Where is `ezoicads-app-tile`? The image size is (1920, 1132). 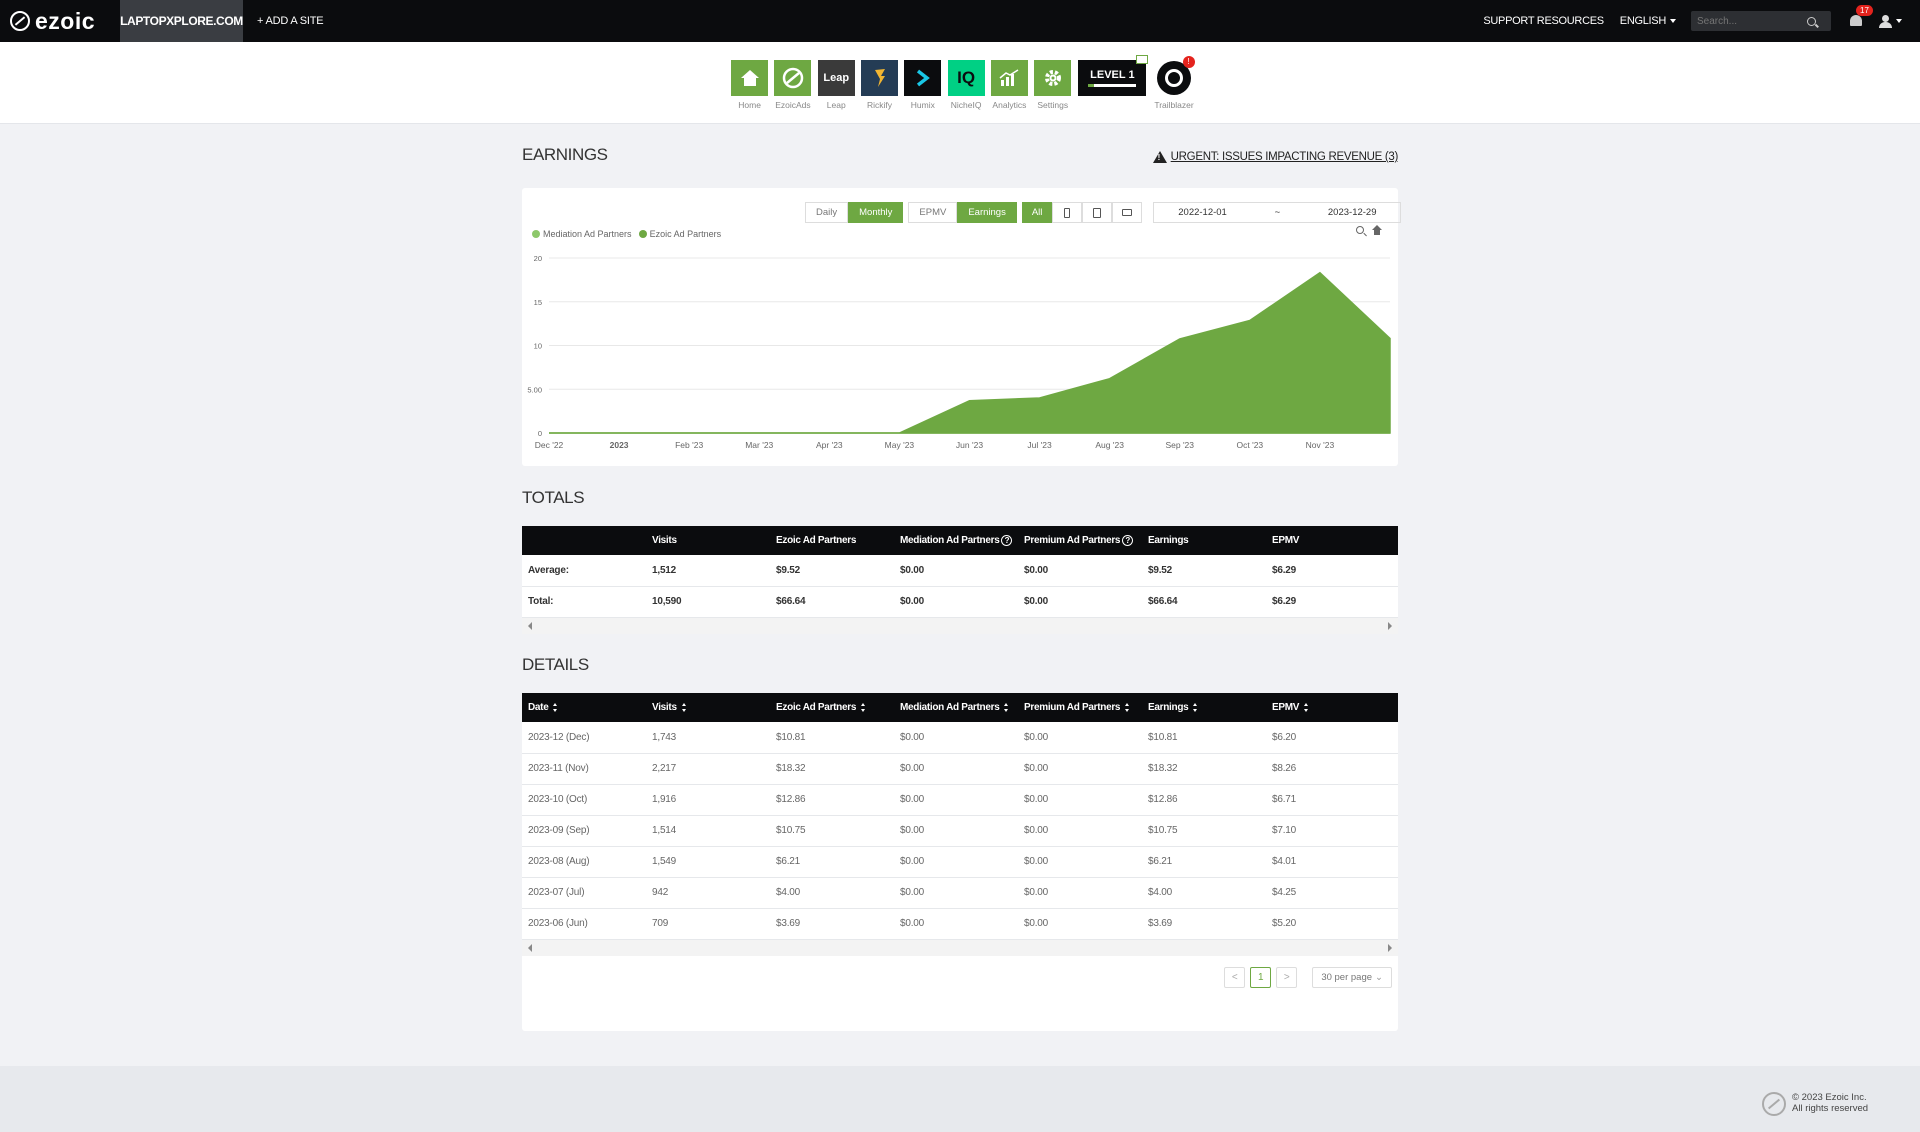
ezoicads-app-tile is located at coordinates (793, 78).